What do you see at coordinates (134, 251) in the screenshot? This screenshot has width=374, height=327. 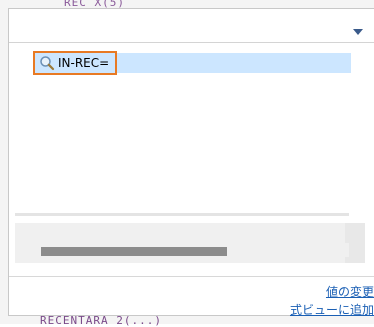 I see `scrollbar-thumb` at bounding box center [134, 251].